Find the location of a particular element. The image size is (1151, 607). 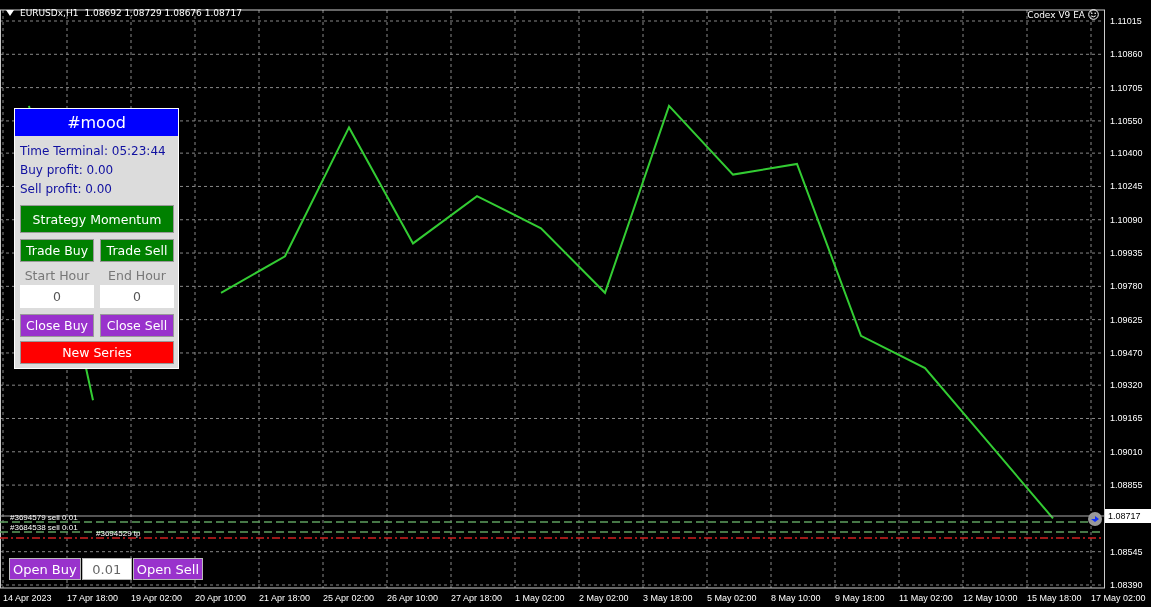

expert-name: Codex V9 EA is located at coordinates (1056, 14).